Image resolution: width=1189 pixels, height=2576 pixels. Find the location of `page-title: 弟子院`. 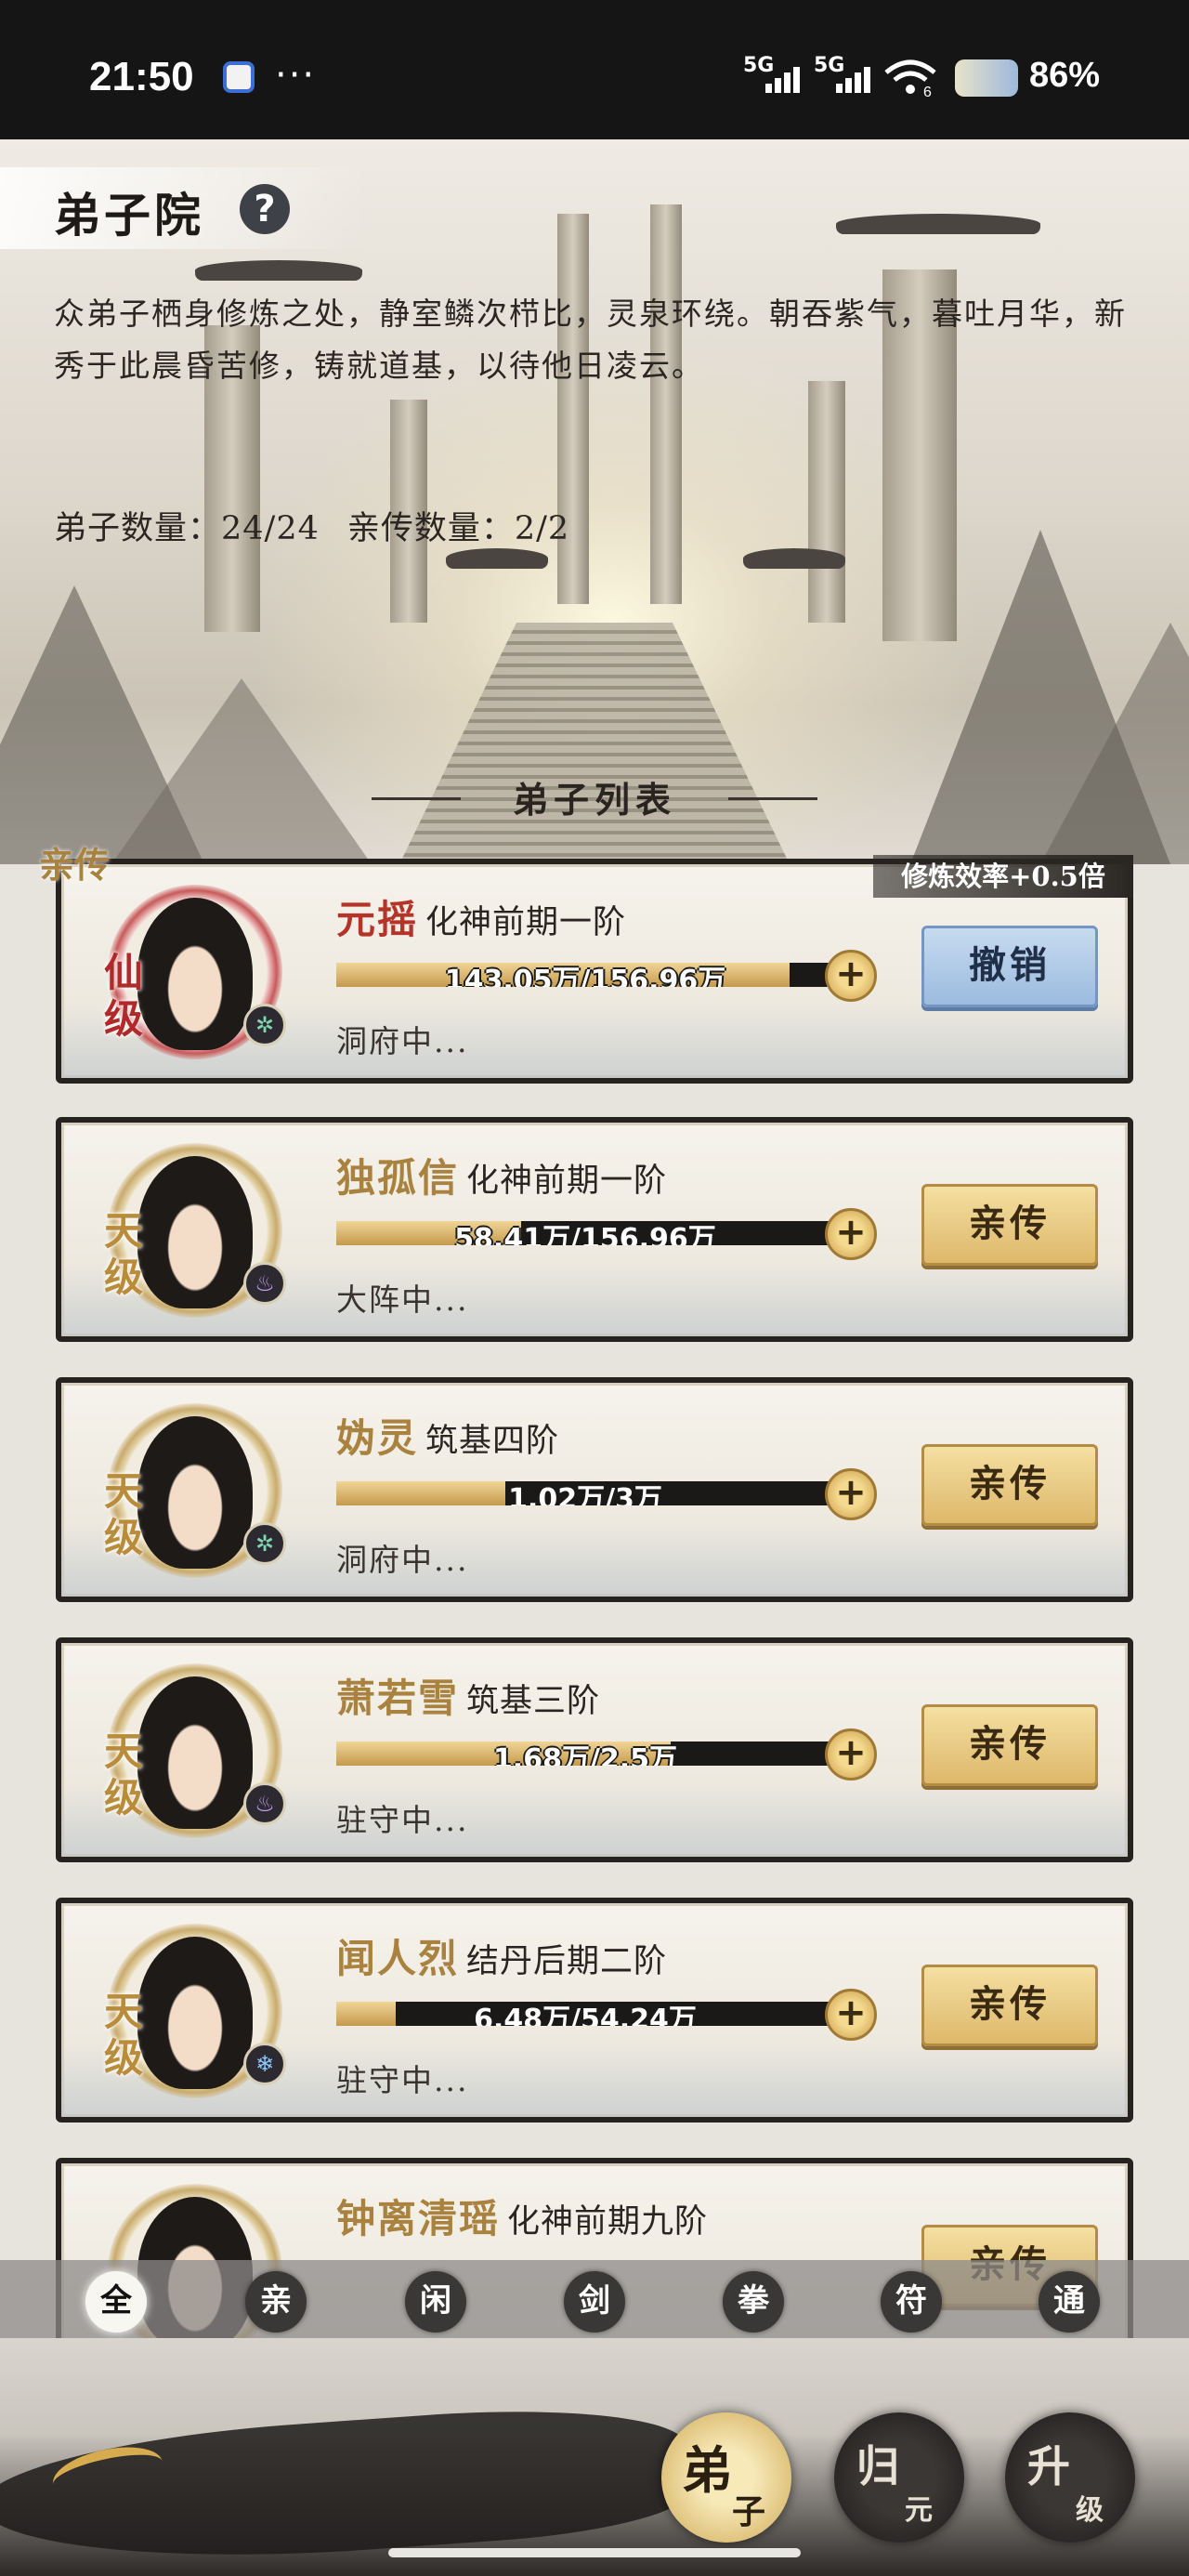

page-title: 弟子院 is located at coordinates (129, 215).